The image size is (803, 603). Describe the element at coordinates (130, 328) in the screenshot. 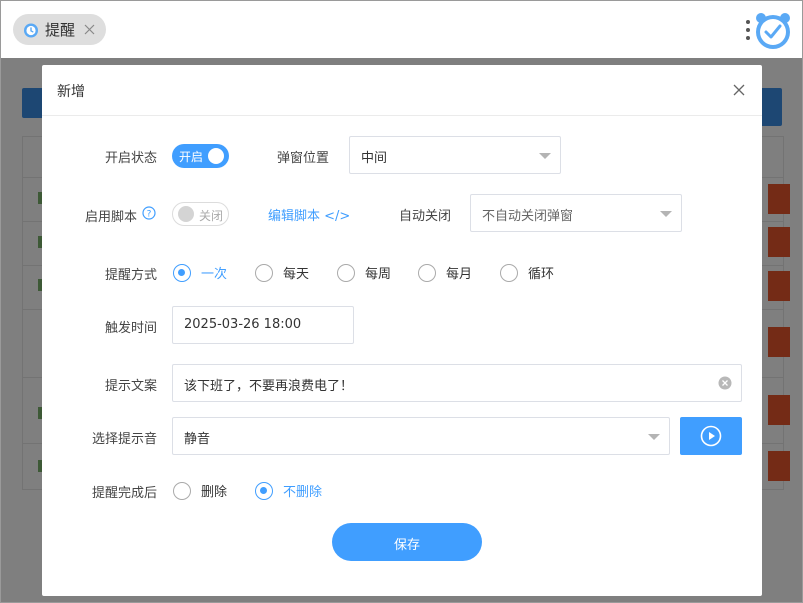

I see `trigger-time-label: 触发时间` at that location.